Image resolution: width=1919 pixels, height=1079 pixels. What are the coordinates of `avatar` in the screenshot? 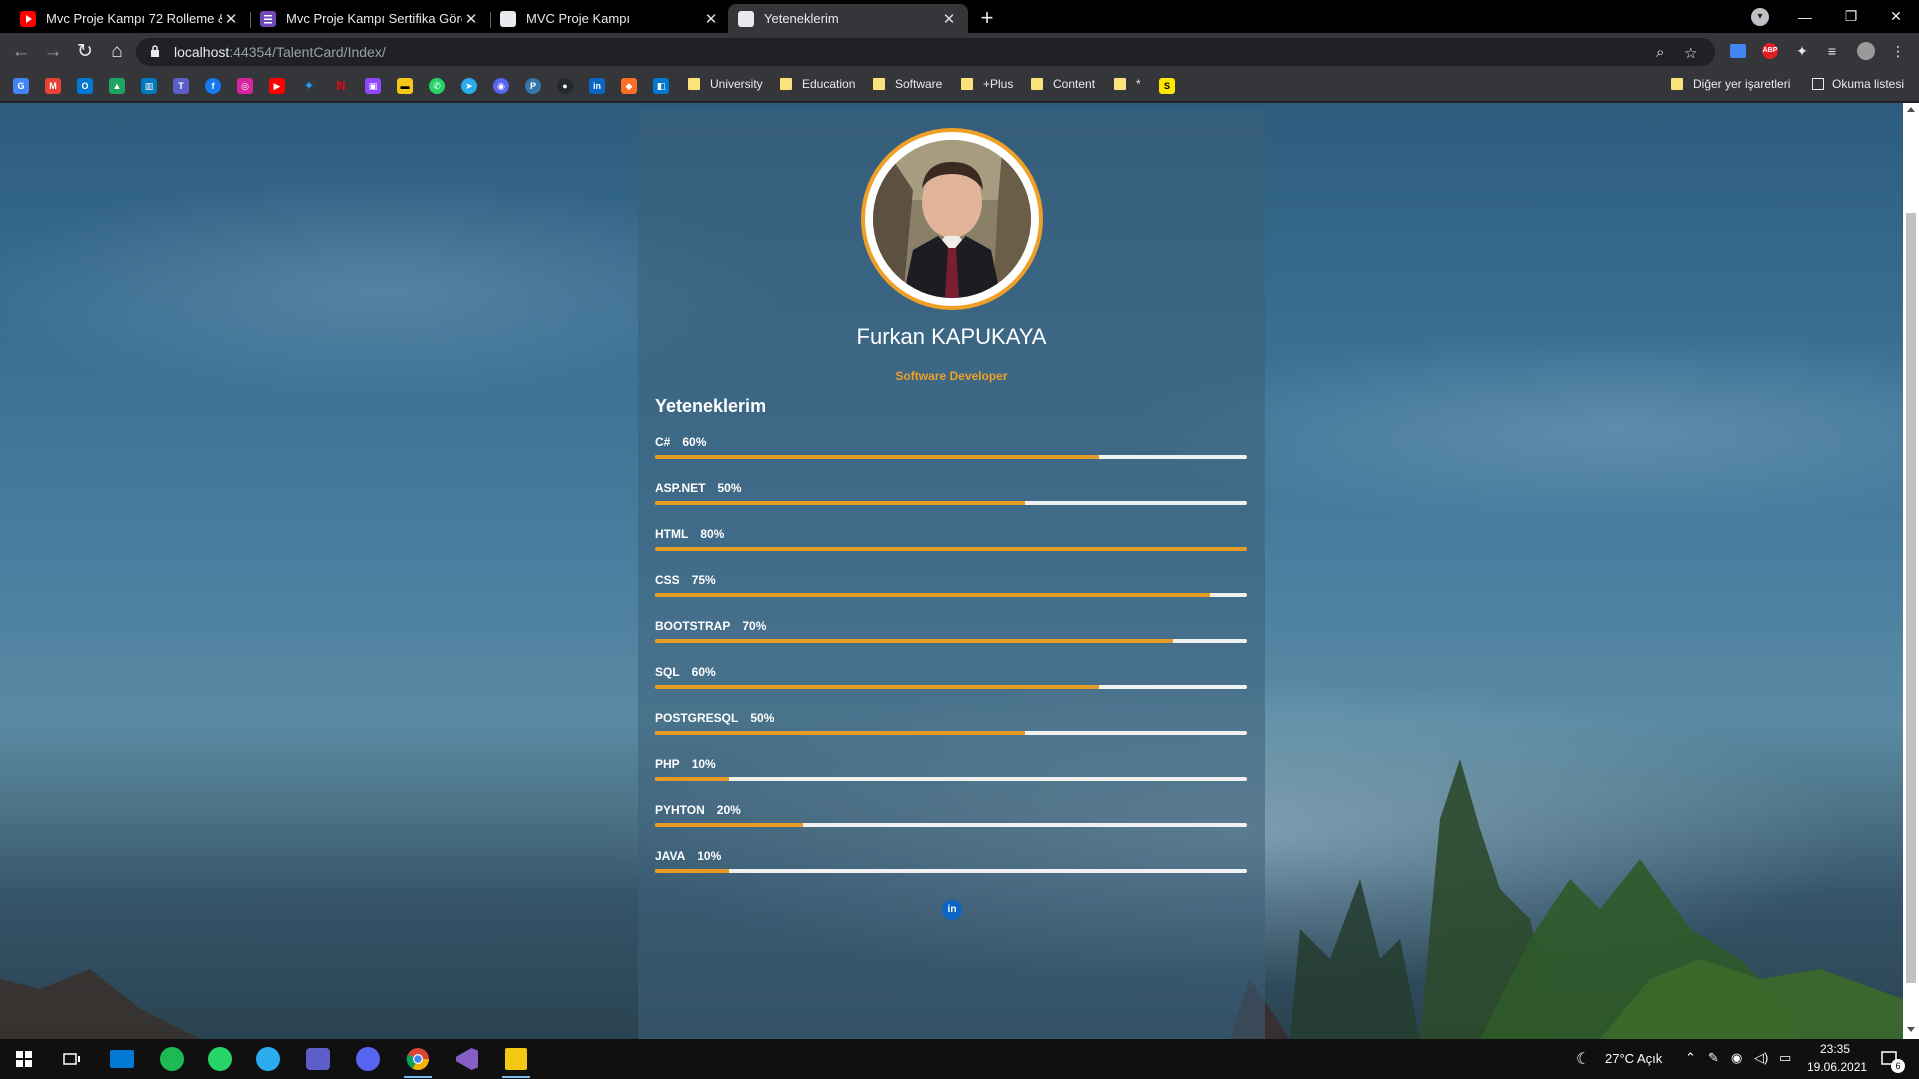 It's located at (1866, 51).